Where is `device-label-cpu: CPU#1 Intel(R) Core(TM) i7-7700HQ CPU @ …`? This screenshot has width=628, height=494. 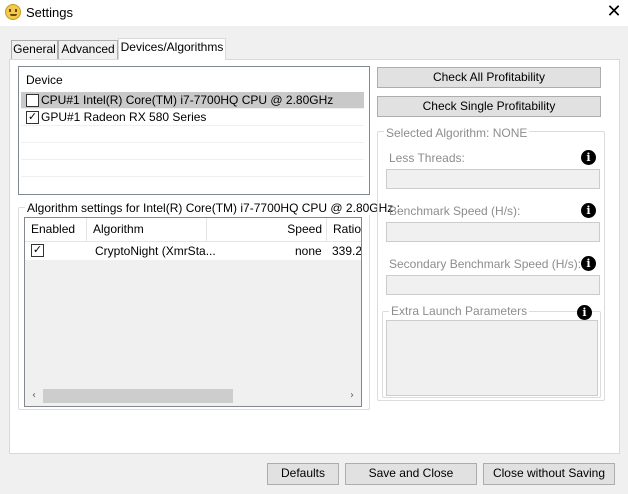 device-label-cpu: CPU#1 Intel(R) Core(TM) i7-7700HQ CPU @ … is located at coordinates (187, 100).